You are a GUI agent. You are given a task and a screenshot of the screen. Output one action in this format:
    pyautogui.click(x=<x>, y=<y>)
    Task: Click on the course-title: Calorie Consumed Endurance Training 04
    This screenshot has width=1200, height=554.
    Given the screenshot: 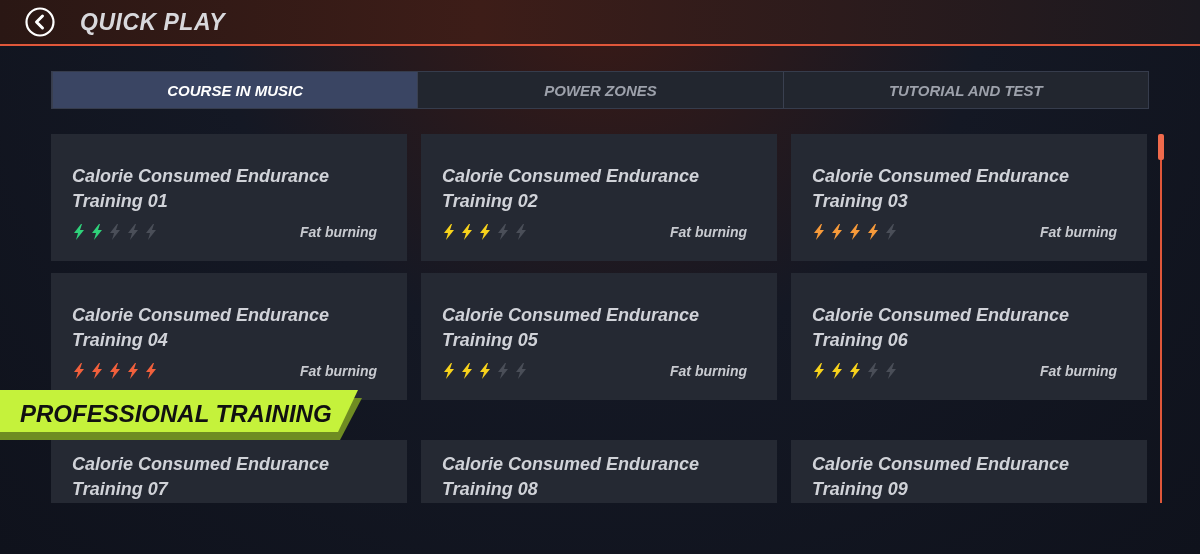 What is the action you would take?
    pyautogui.click(x=201, y=328)
    